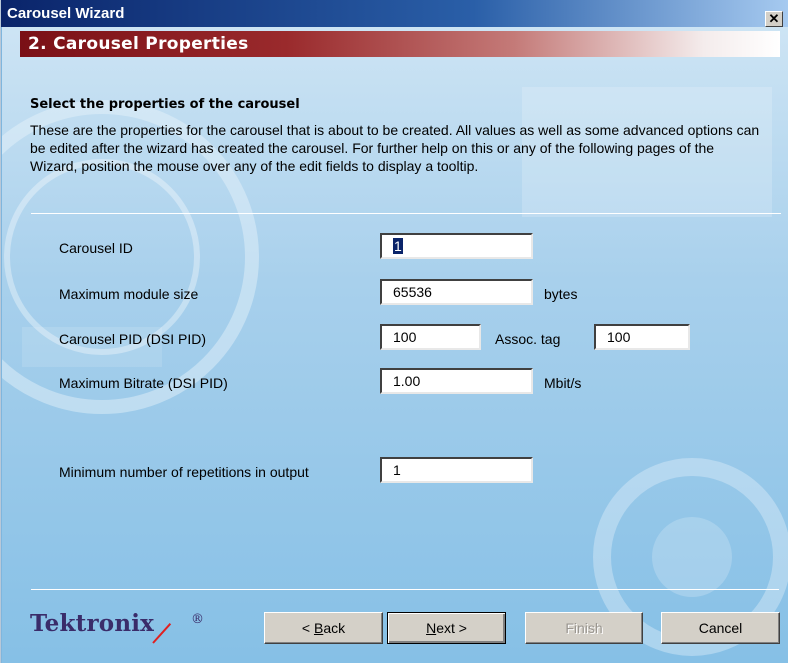  Describe the element at coordinates (528, 339) in the screenshot. I see `assoc-tag-label: Assoc. tag` at that location.